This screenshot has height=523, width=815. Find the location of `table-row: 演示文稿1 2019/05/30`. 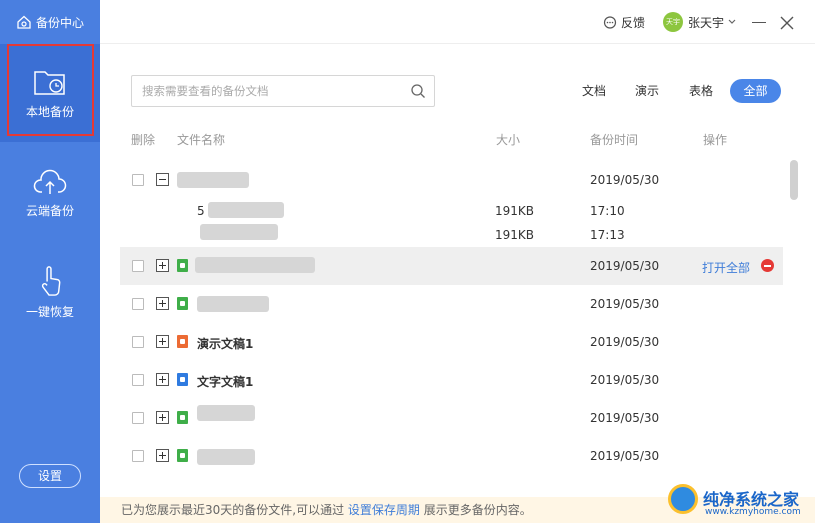

table-row: 演示文稿1 2019/05/30 is located at coordinates (451, 342).